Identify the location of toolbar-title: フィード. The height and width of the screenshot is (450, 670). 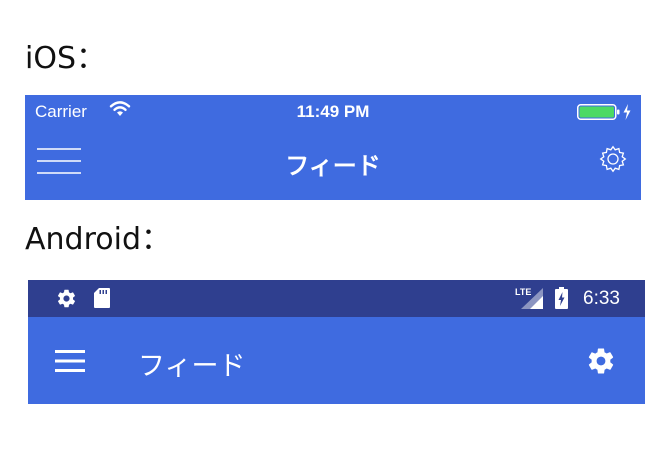
(192, 366).